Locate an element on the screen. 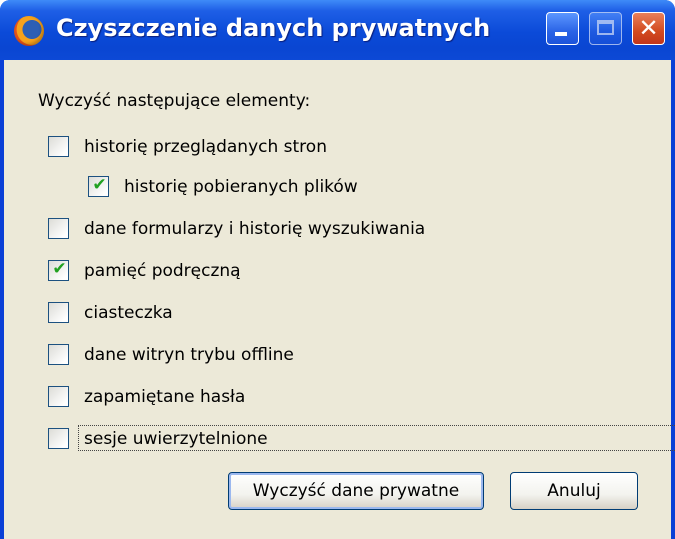 The height and width of the screenshot is (539, 675). clear-private-data-button: Wyczyść dane prywatne is located at coordinates (356, 491).